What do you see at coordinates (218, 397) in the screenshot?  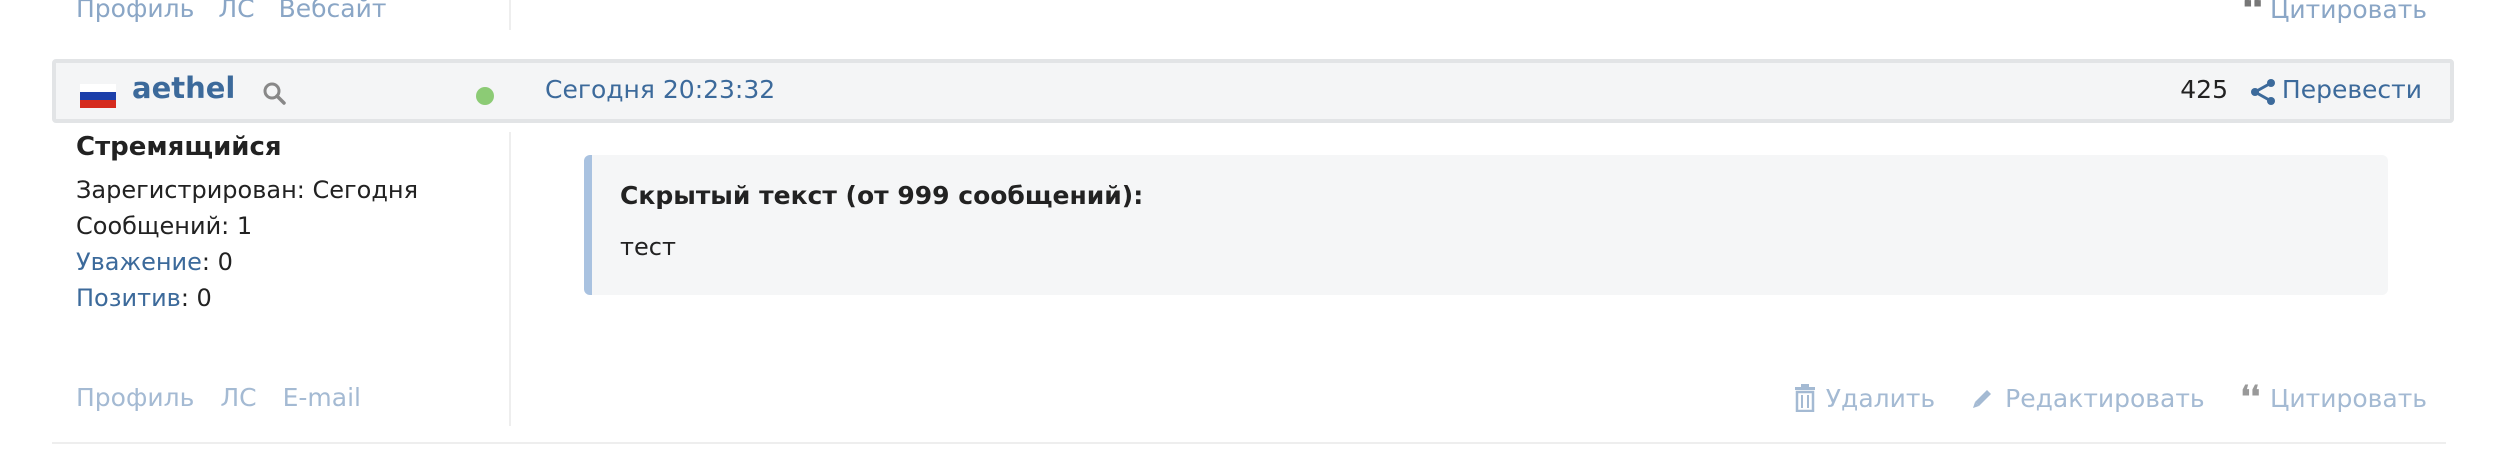 I see `post-footer-links: Профиль ЛС E-mail` at bounding box center [218, 397].